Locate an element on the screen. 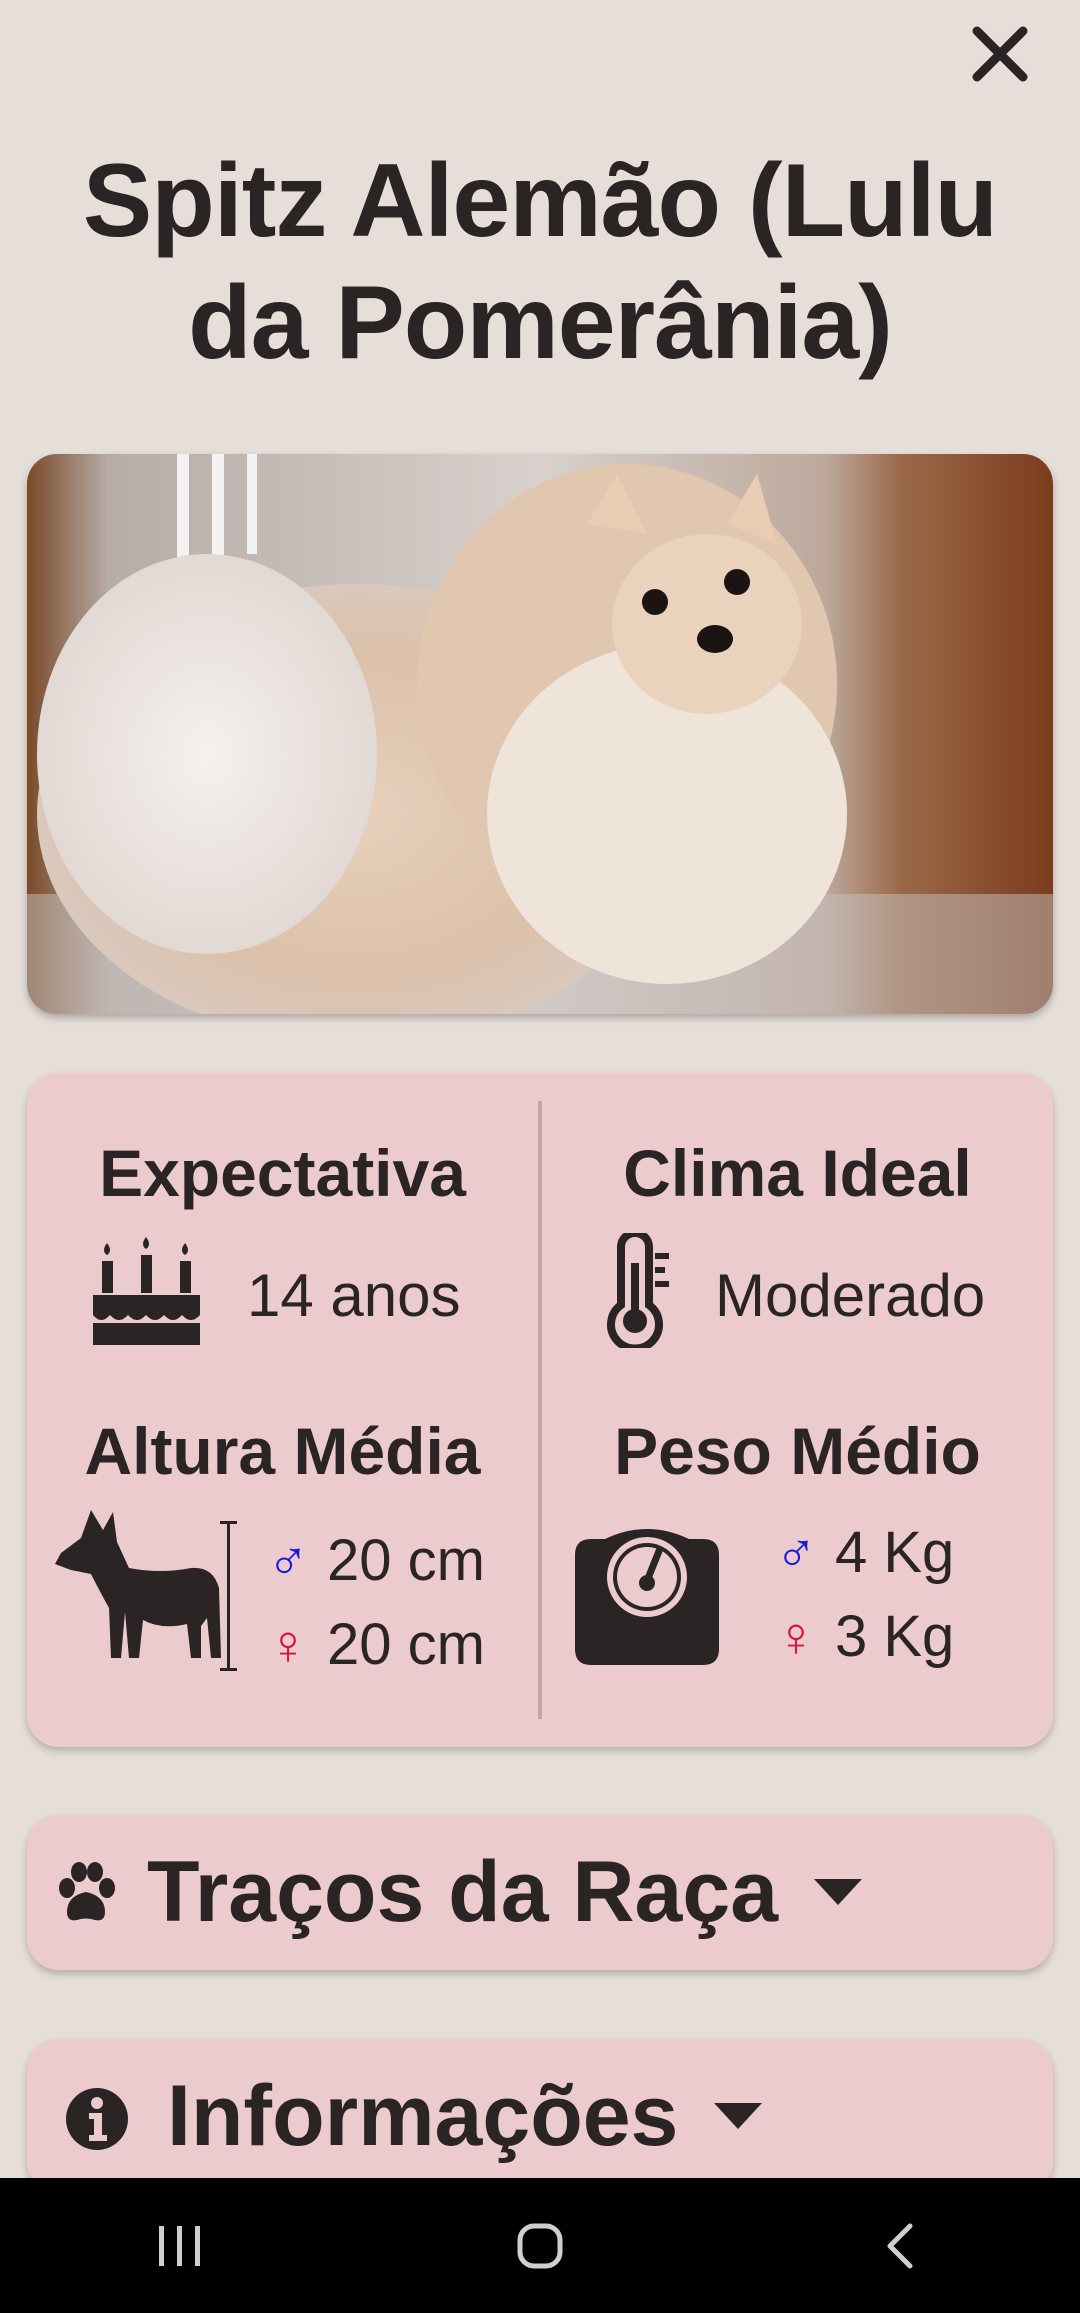  thermometer-icon is located at coordinates (638, 1290).